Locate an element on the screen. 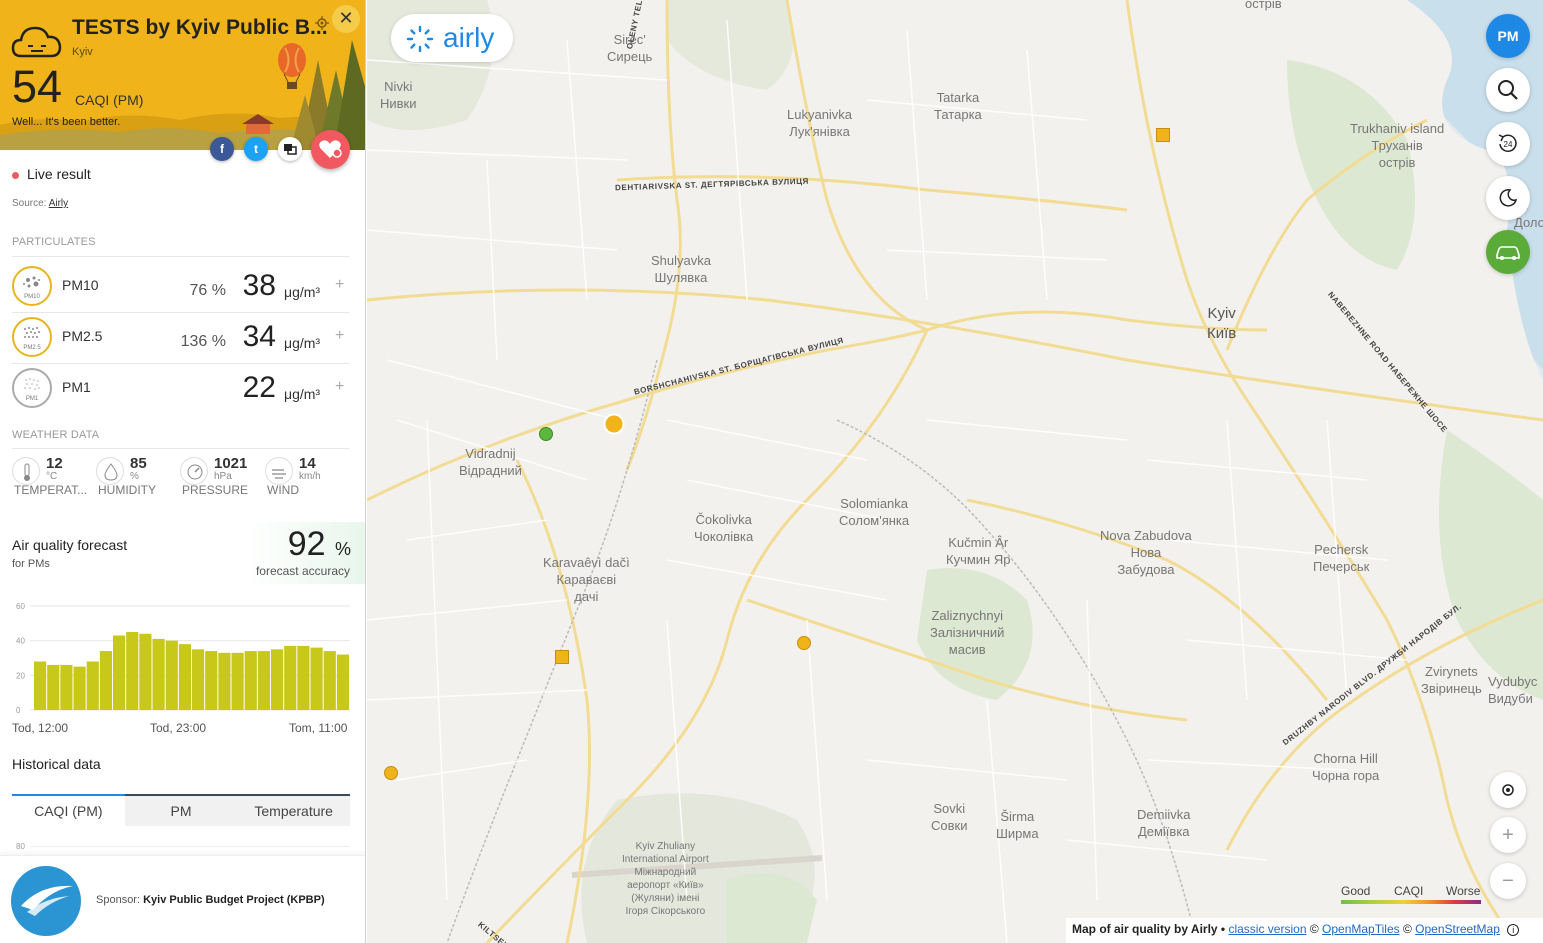 The width and height of the screenshot is (1543, 943). map-label: острів is located at coordinates (1397, 162).